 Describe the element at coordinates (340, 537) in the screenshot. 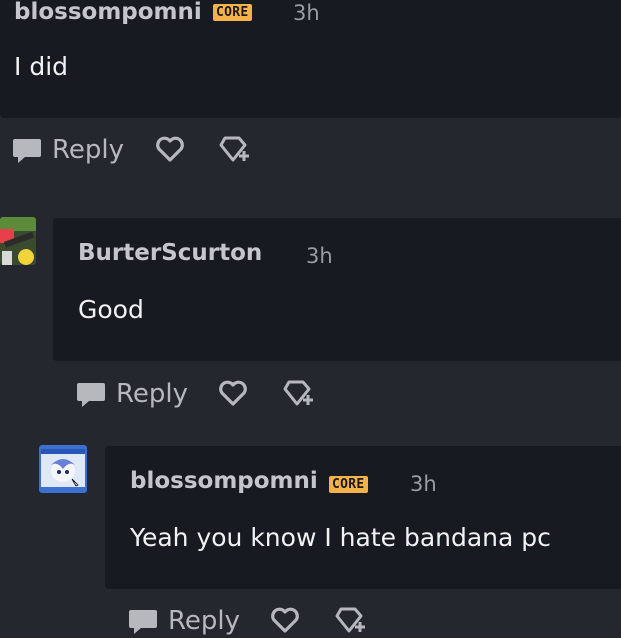

I see `comment-3-text: Yeah you know I hate bandana pc` at that location.